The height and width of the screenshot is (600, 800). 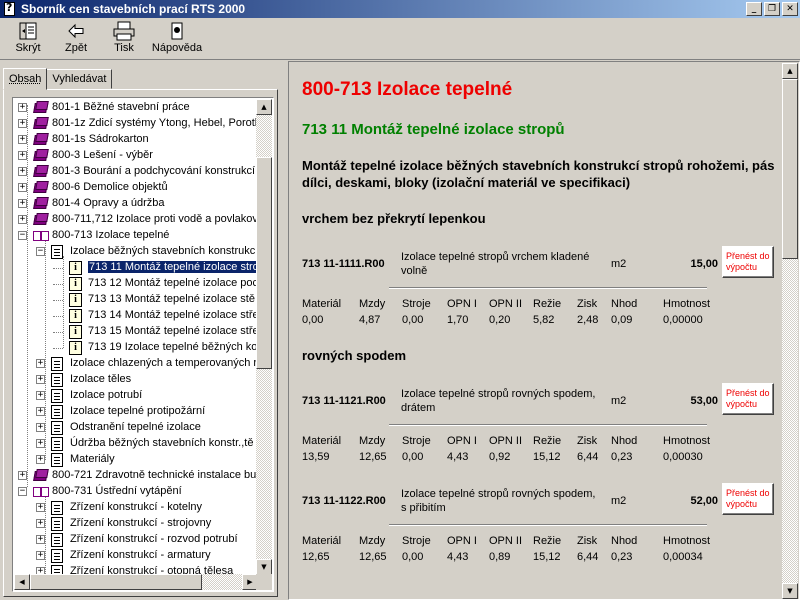 I want to click on tree-horizontal-scrollbar: ◀ ▶, so click(x=136, y=582).